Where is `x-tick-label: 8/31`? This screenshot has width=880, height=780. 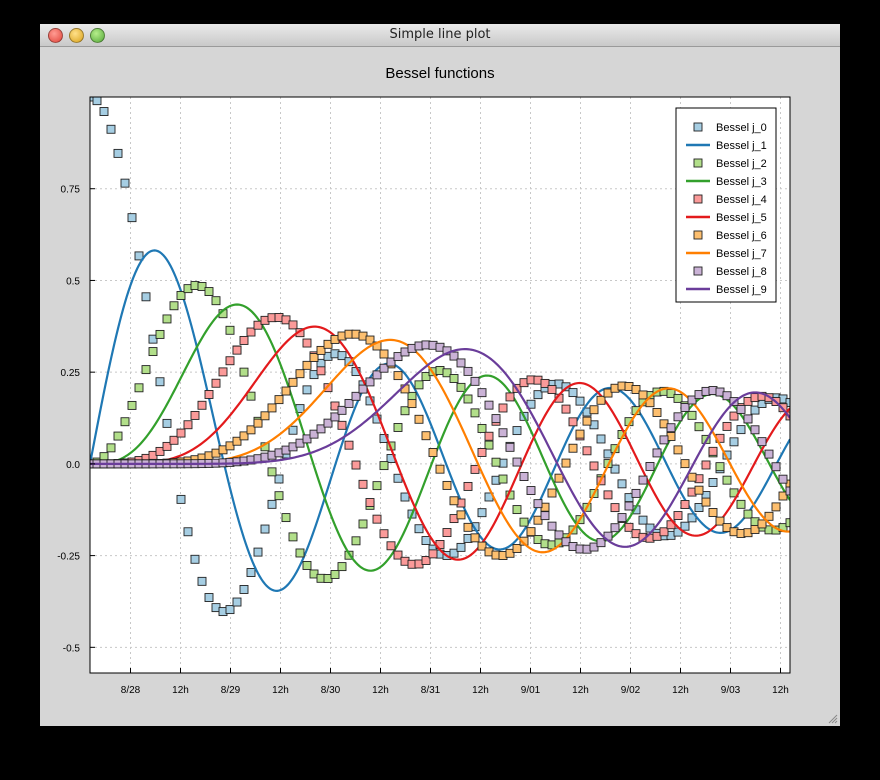 x-tick-label: 8/31 is located at coordinates (431, 690).